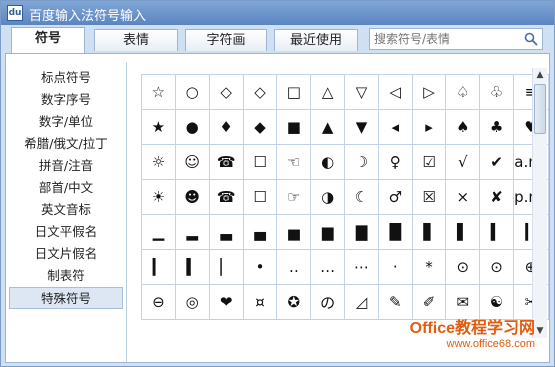 This screenshot has height=367, width=555. I want to click on category-number-unit: 数字/单位, so click(66, 122).